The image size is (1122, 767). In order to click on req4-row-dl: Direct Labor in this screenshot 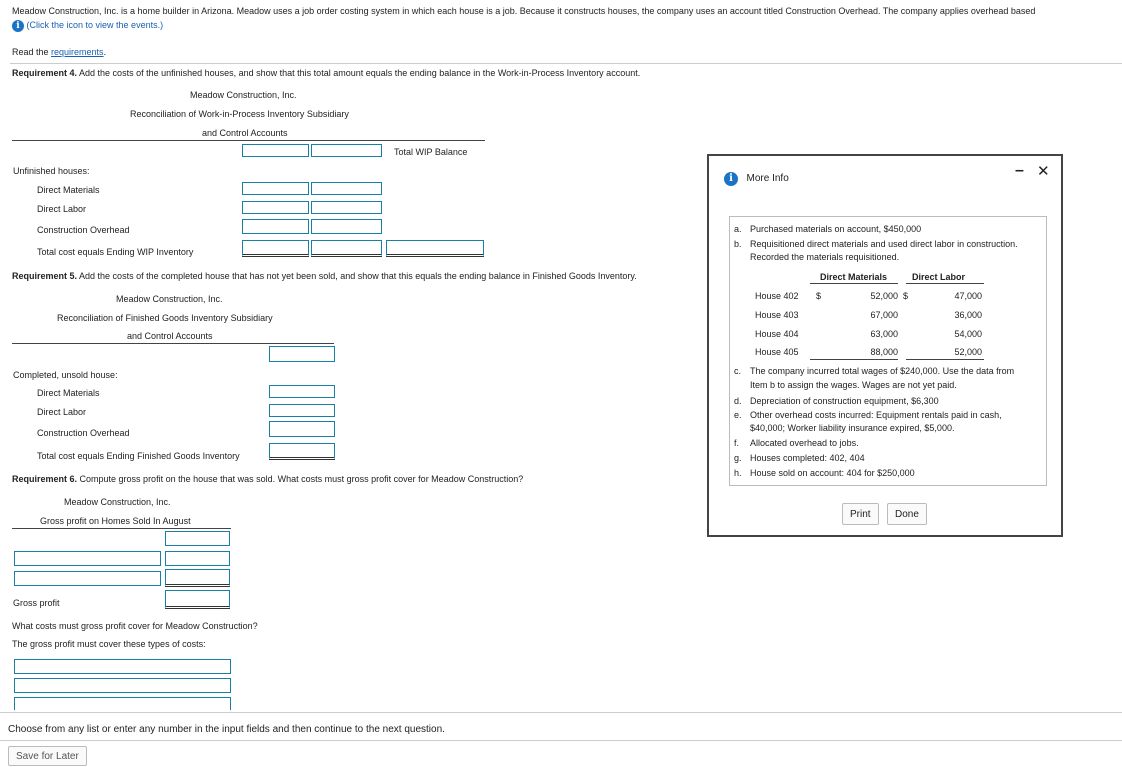, I will do `click(62, 209)`.